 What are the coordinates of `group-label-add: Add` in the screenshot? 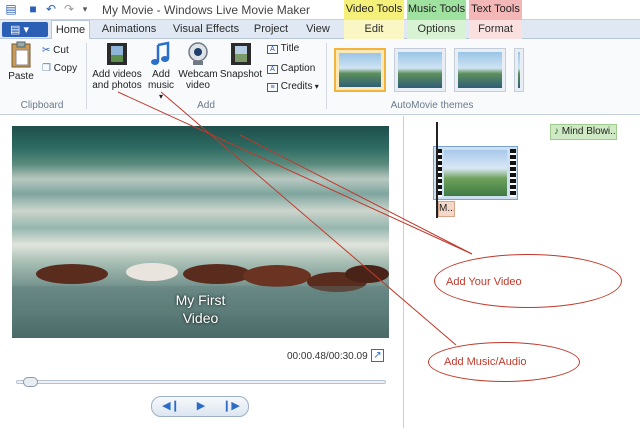 It's located at (206, 105).